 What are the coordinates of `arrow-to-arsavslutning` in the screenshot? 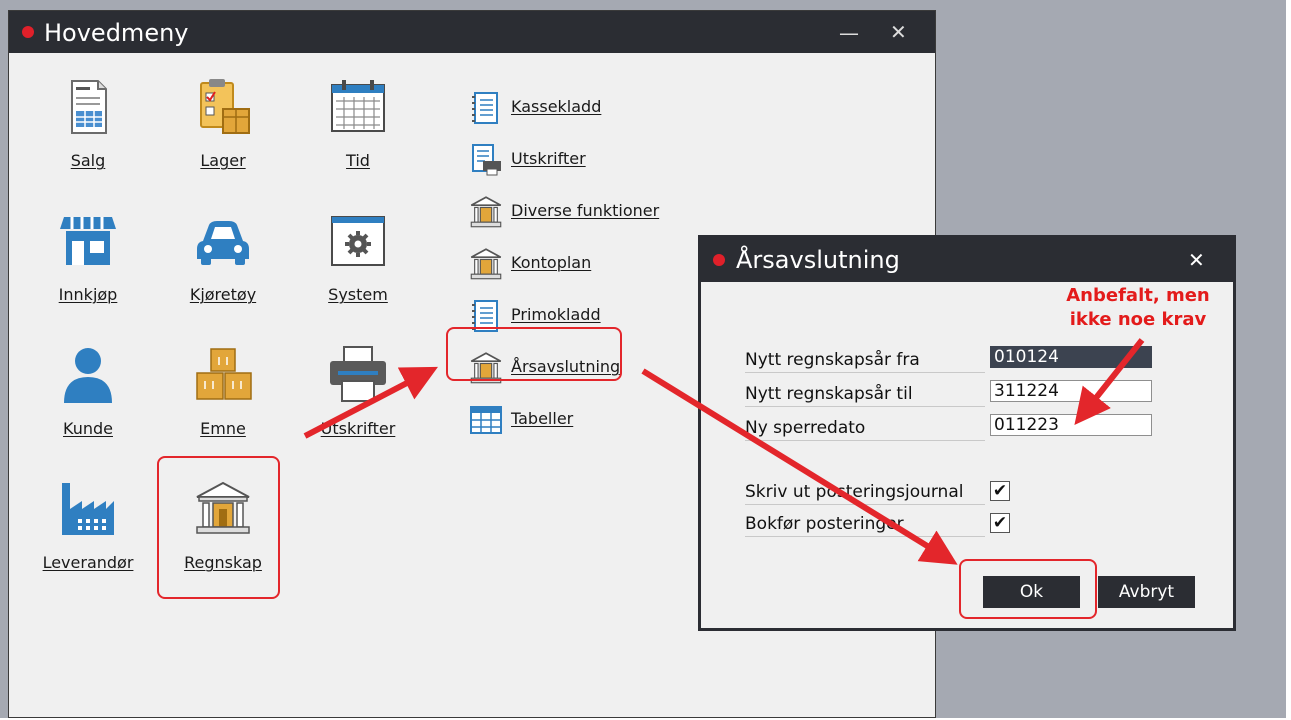 It's located at (370, 402).